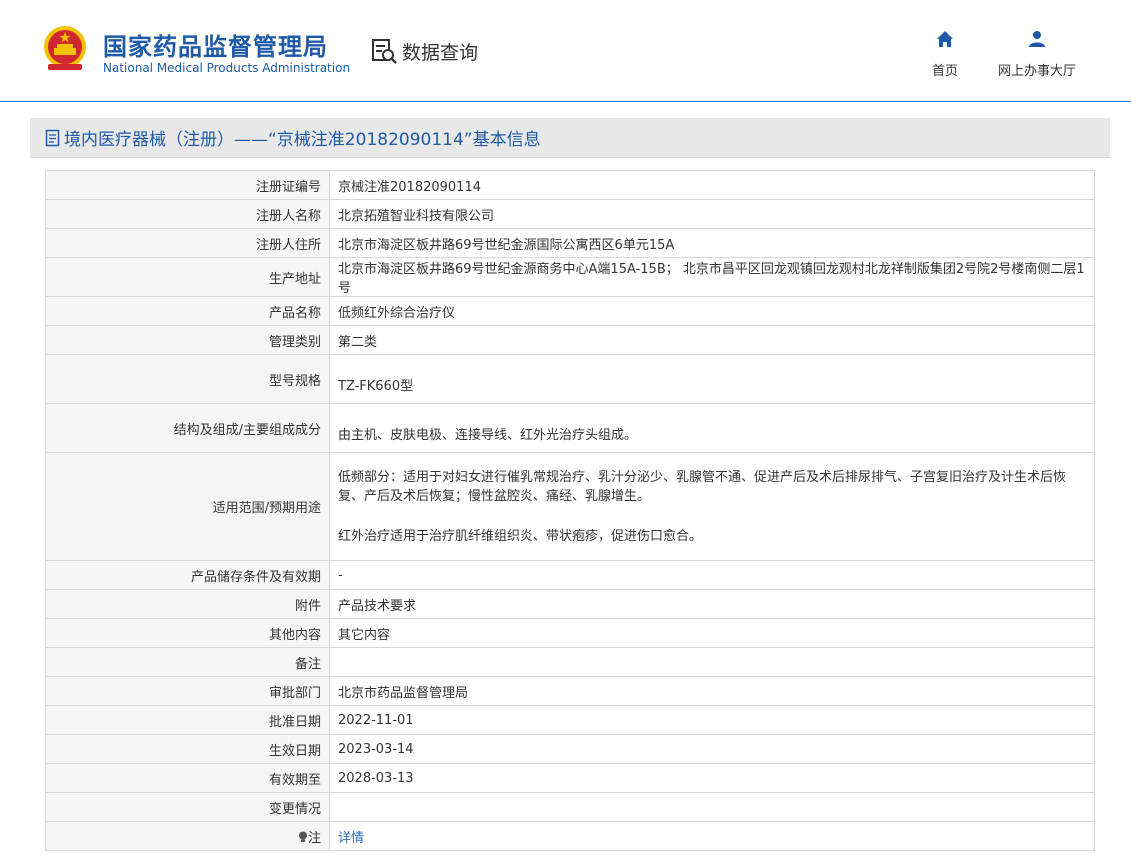  What do you see at coordinates (187, 720) in the screenshot?
I see `field-label: 批准日期` at bounding box center [187, 720].